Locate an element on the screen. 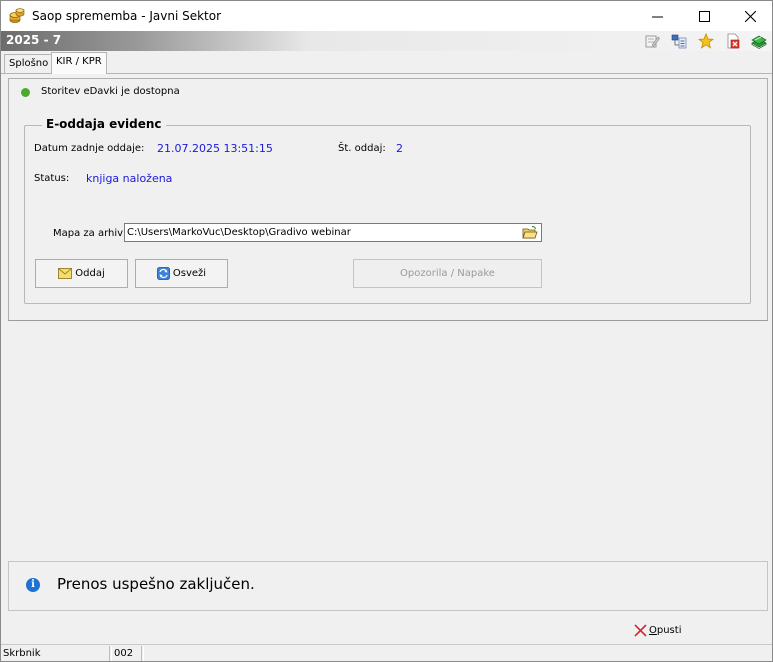  info-message: Prenos uspešno zaključen. is located at coordinates (156, 584).